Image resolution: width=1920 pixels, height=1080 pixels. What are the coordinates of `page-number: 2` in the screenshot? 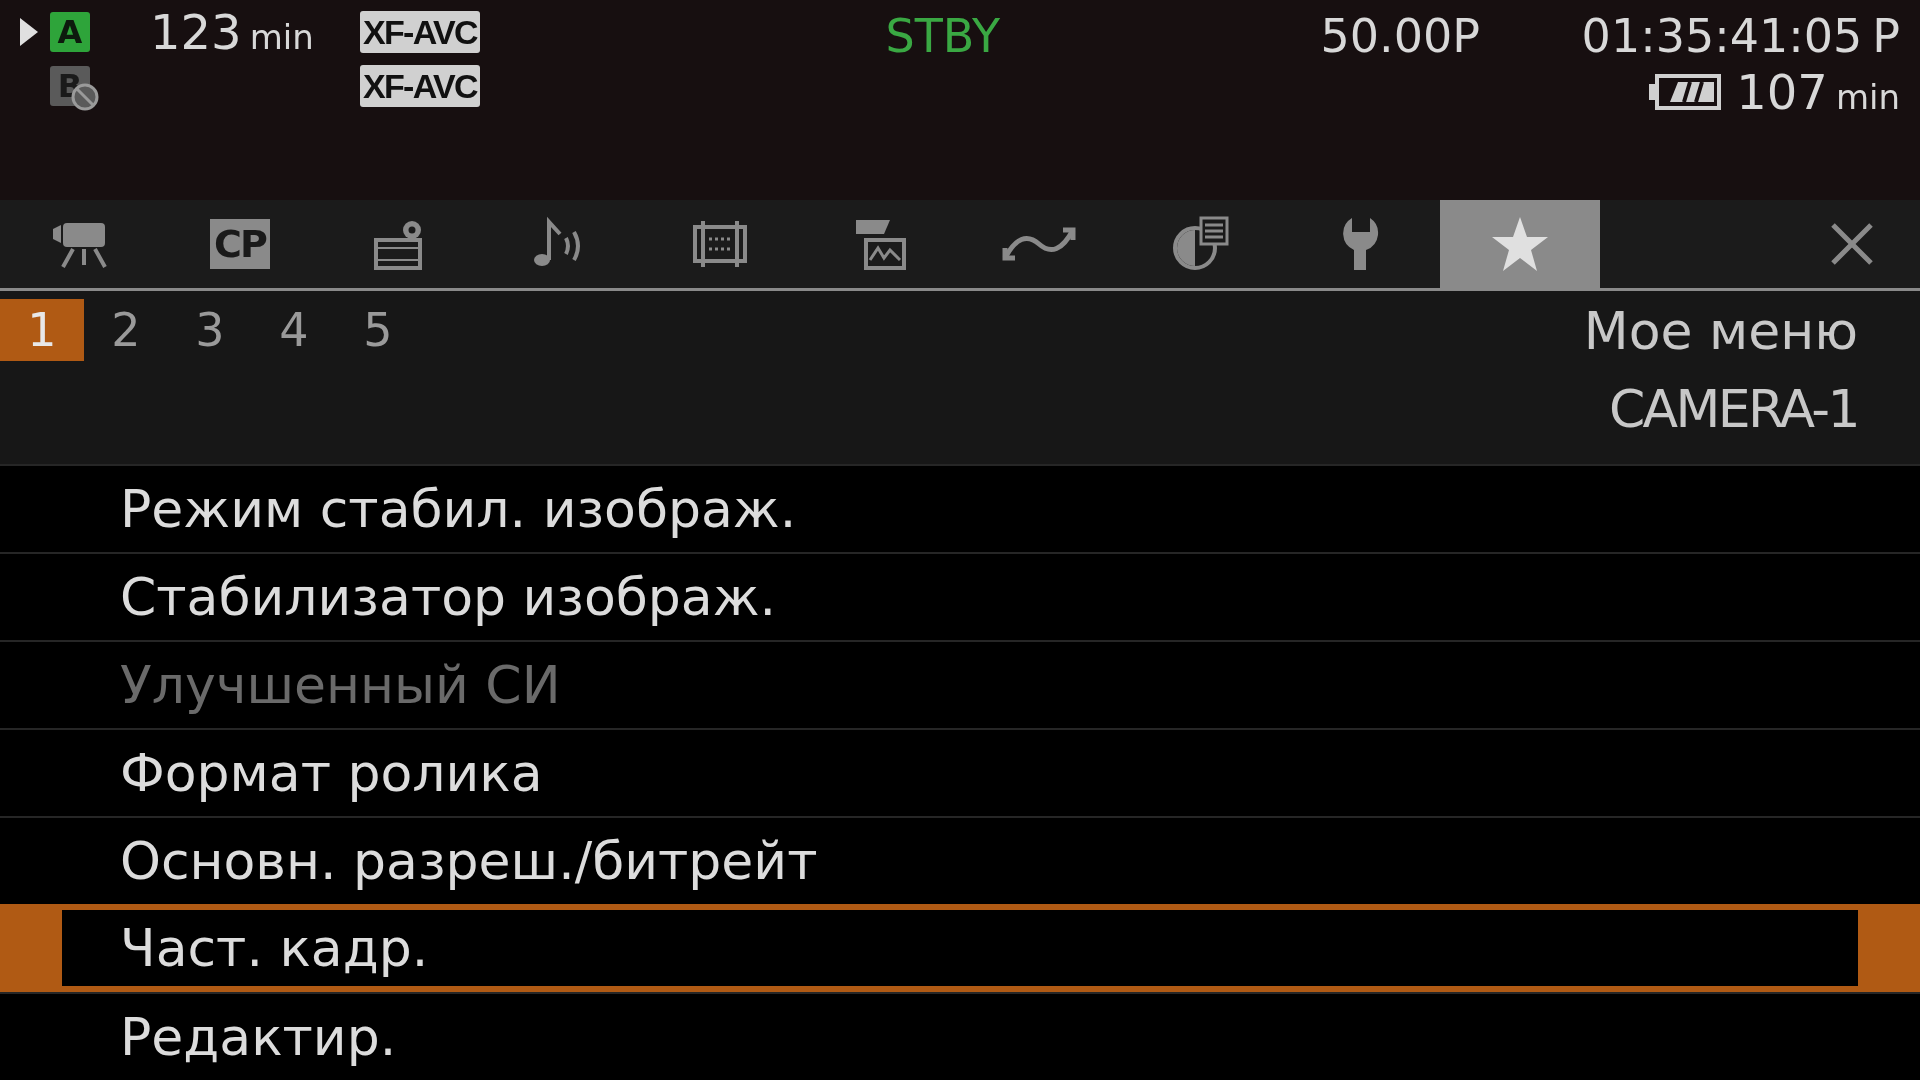 It's located at (126, 330).